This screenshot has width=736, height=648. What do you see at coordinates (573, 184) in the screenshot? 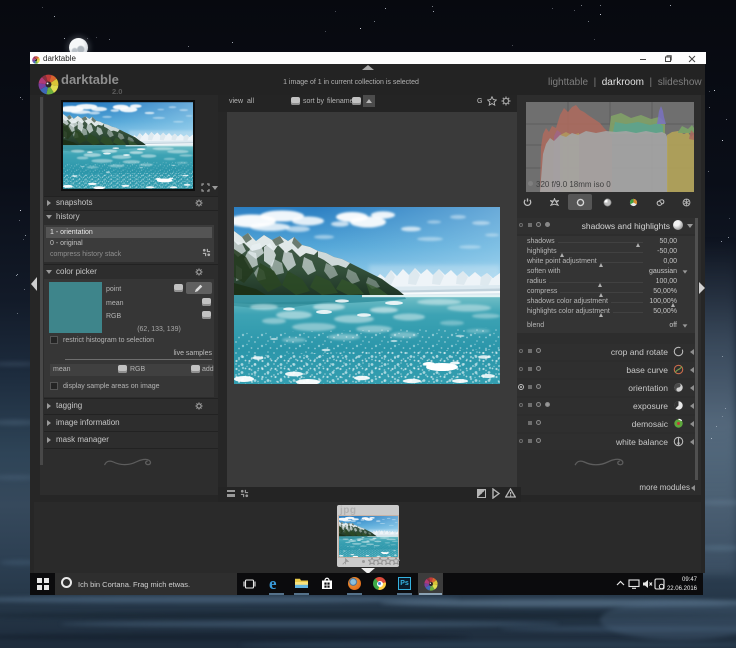
I see `svg-text: 320 f/9.0 18mm iso 0` at bounding box center [573, 184].